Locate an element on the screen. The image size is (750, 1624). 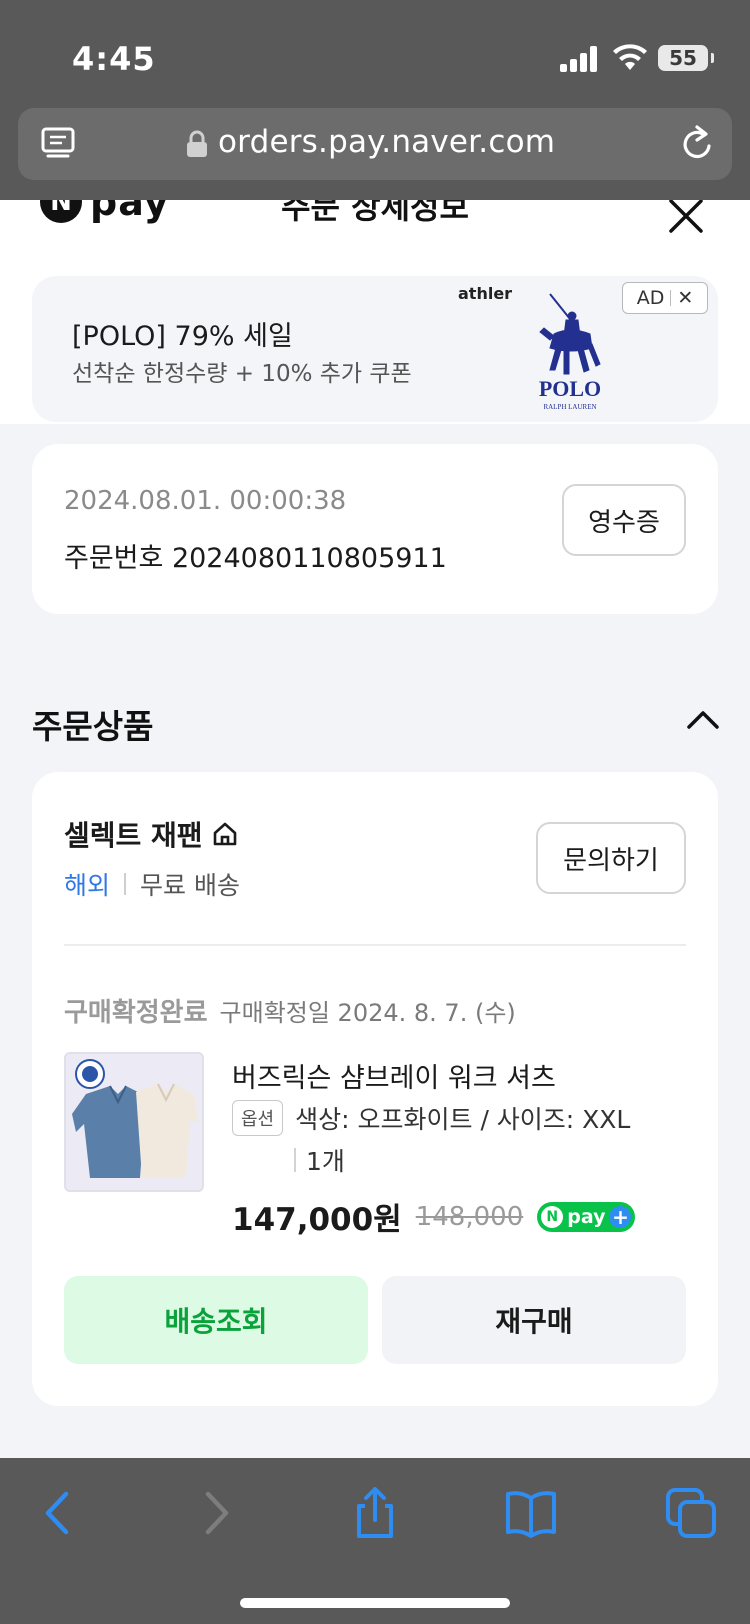
status-label: 구매확정완료 is located at coordinates (136, 1013).